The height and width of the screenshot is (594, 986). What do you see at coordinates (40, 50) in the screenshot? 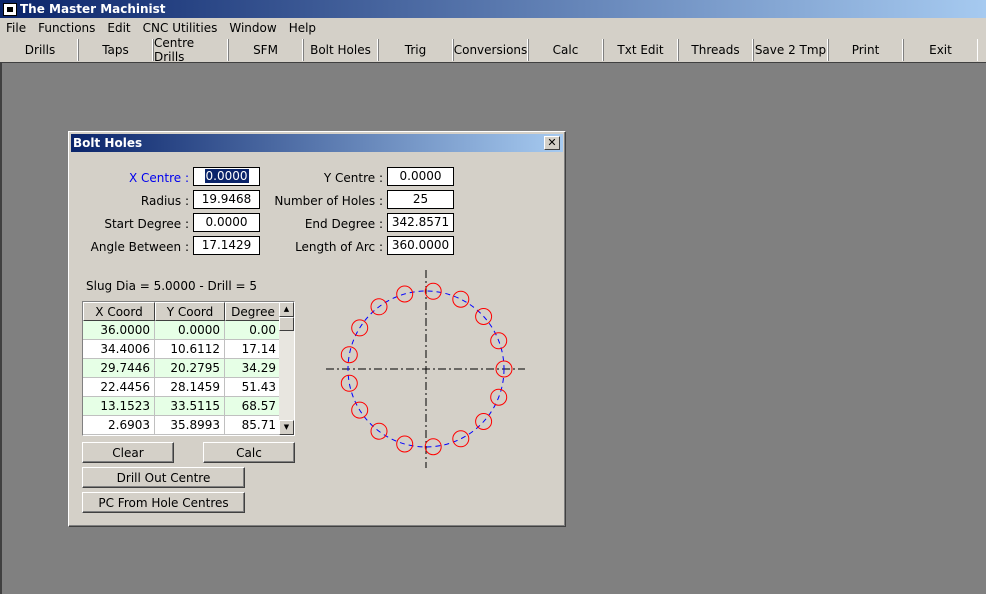
I see `drills-button: Drills` at bounding box center [40, 50].